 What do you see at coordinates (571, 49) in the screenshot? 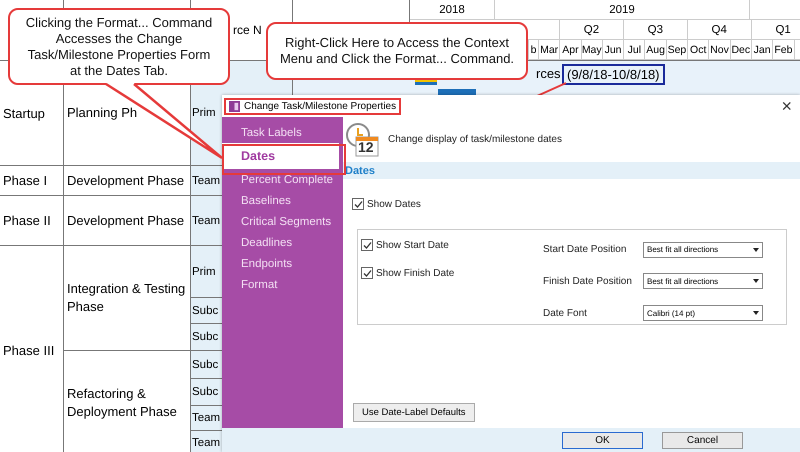
I see `month-header: Apr` at bounding box center [571, 49].